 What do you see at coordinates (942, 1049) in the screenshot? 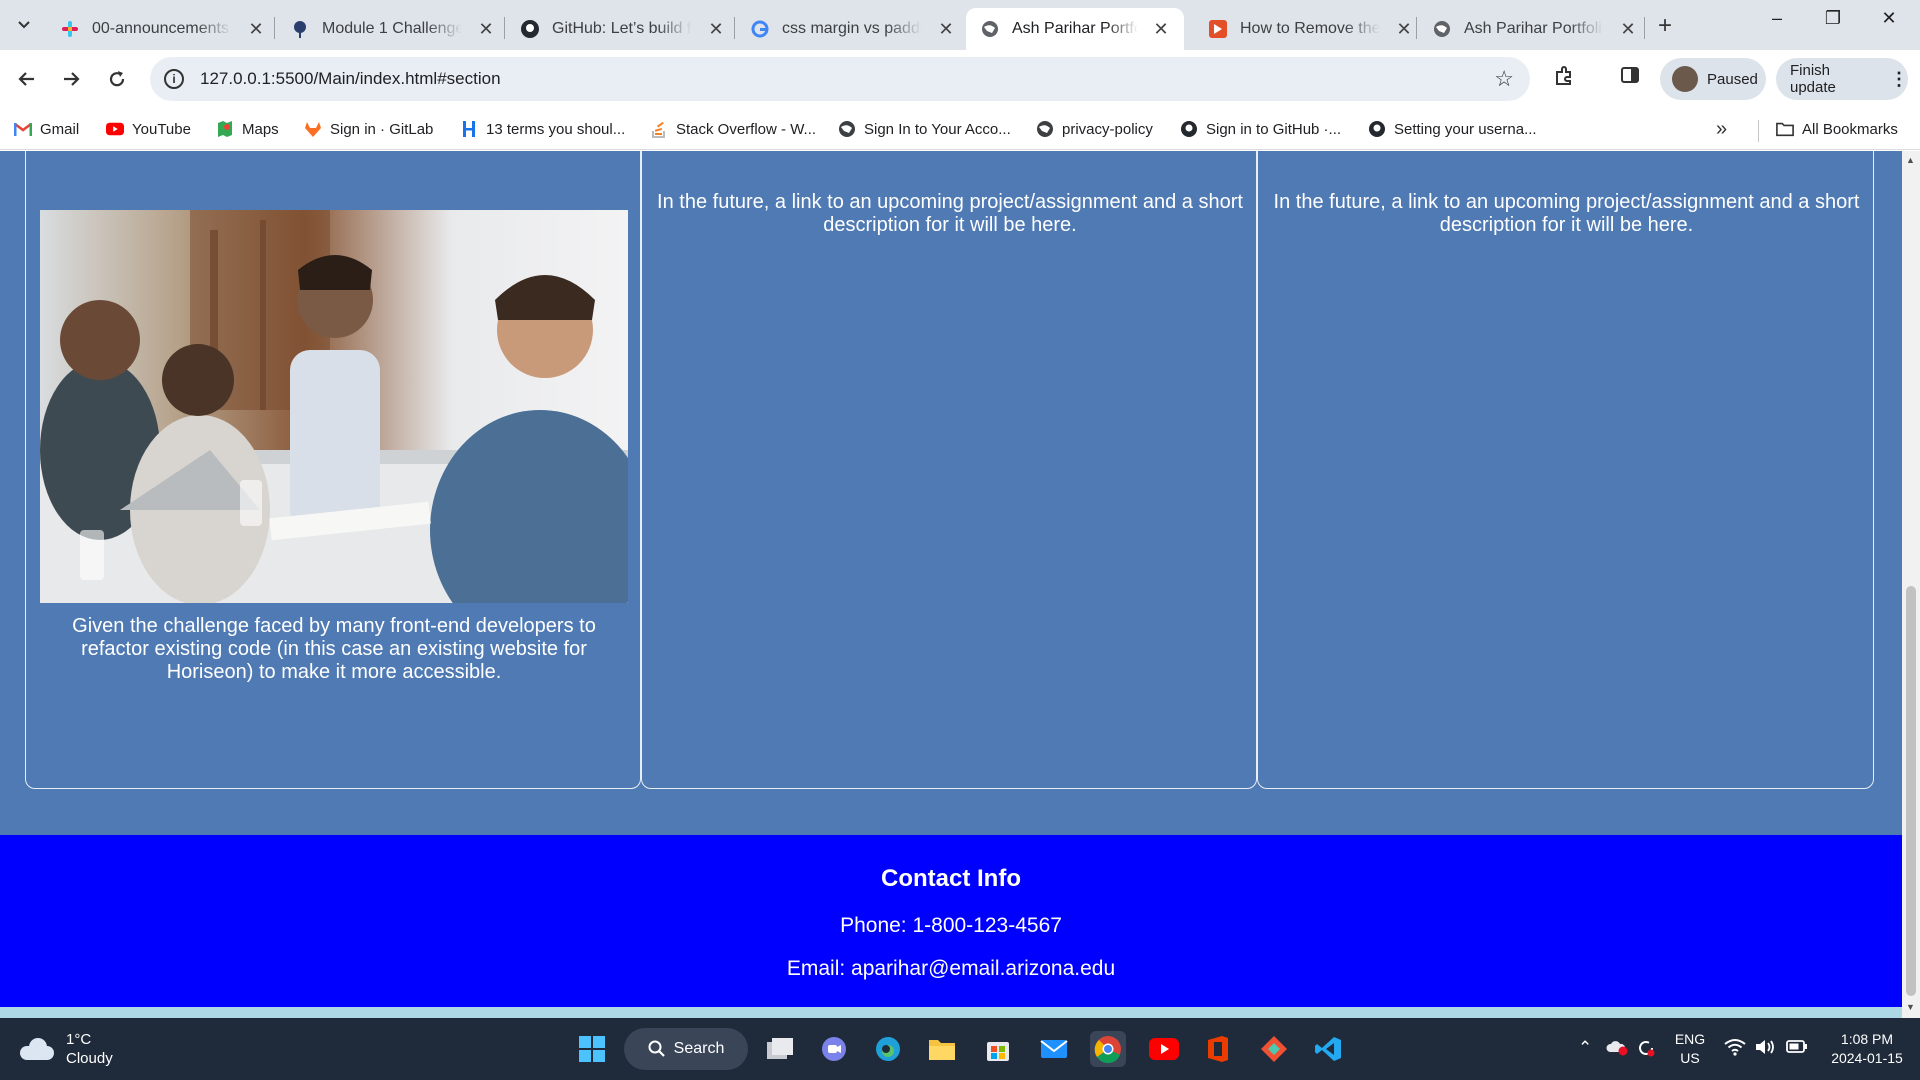
I see `file-explorer-button` at bounding box center [942, 1049].